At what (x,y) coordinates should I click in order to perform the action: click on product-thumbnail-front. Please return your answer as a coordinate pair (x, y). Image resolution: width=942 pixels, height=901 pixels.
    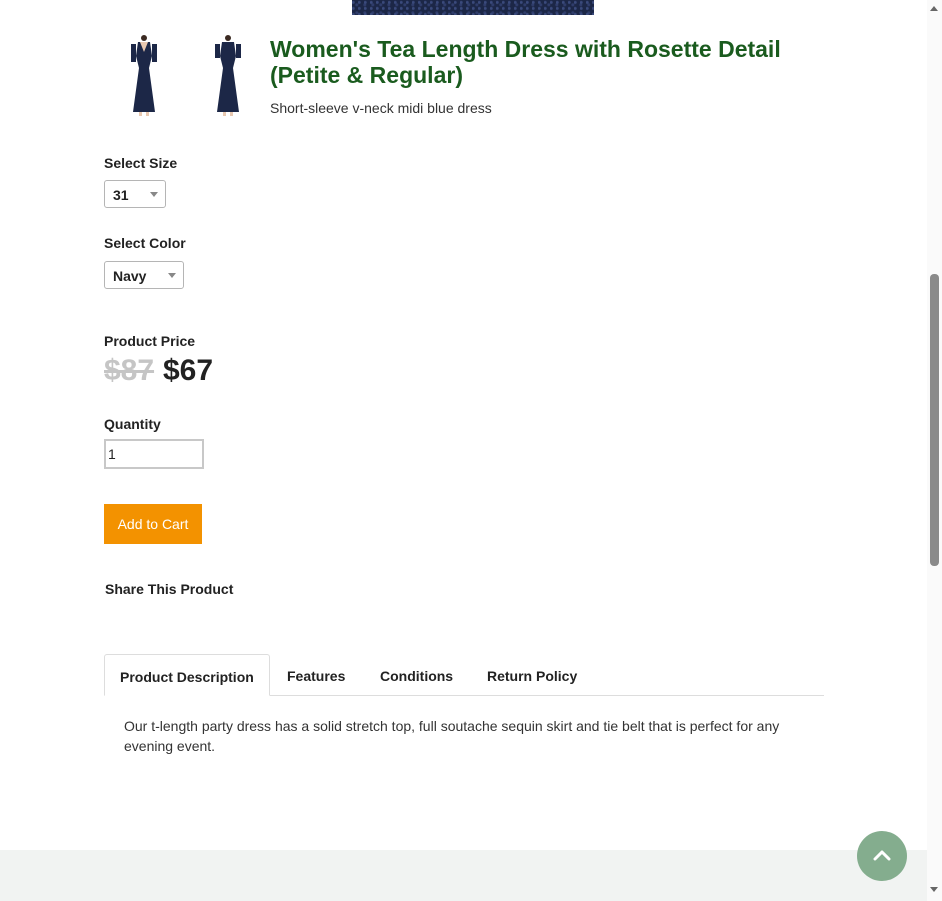
    Looking at the image, I should click on (144, 75).